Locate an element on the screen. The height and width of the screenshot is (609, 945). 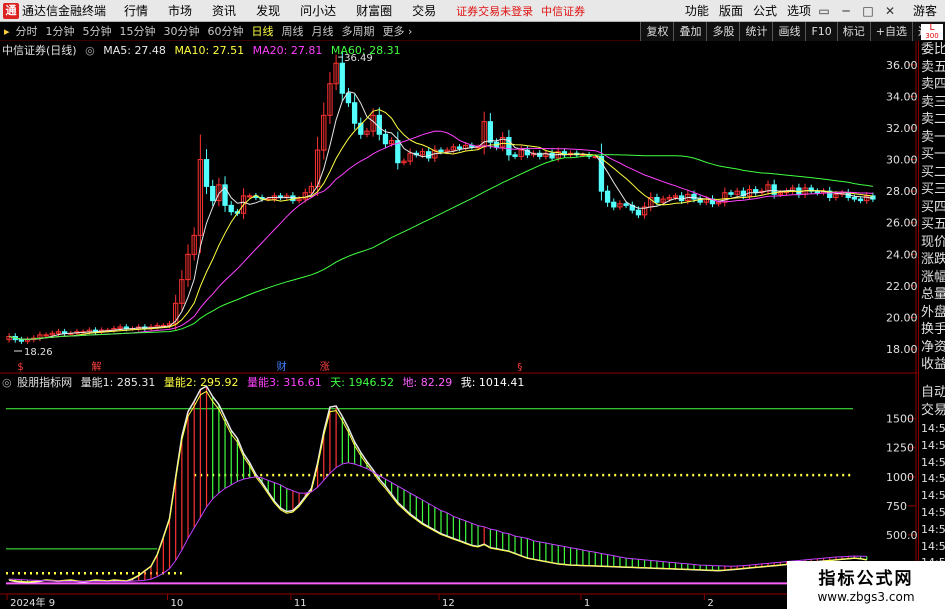
level-badge: L 300 is located at coordinates (932, 32).